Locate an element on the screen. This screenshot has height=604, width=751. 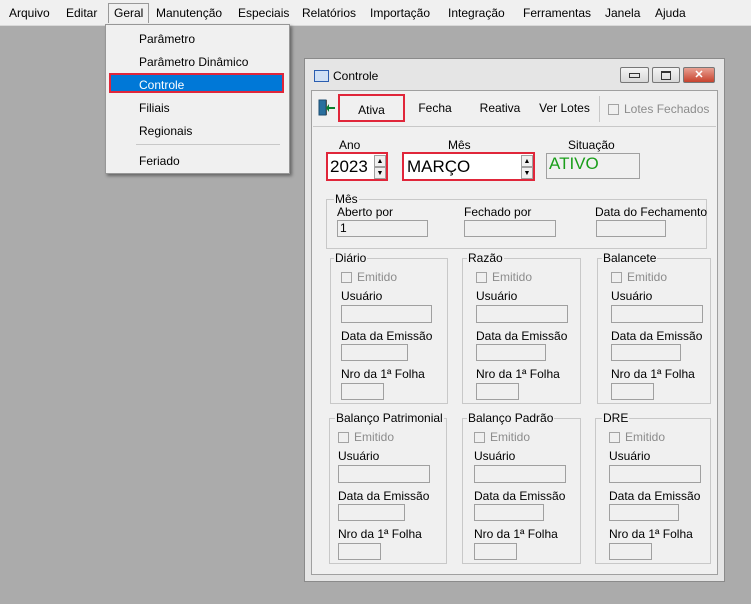
menu-relatorios: Relatórios is located at coordinates (329, 13).